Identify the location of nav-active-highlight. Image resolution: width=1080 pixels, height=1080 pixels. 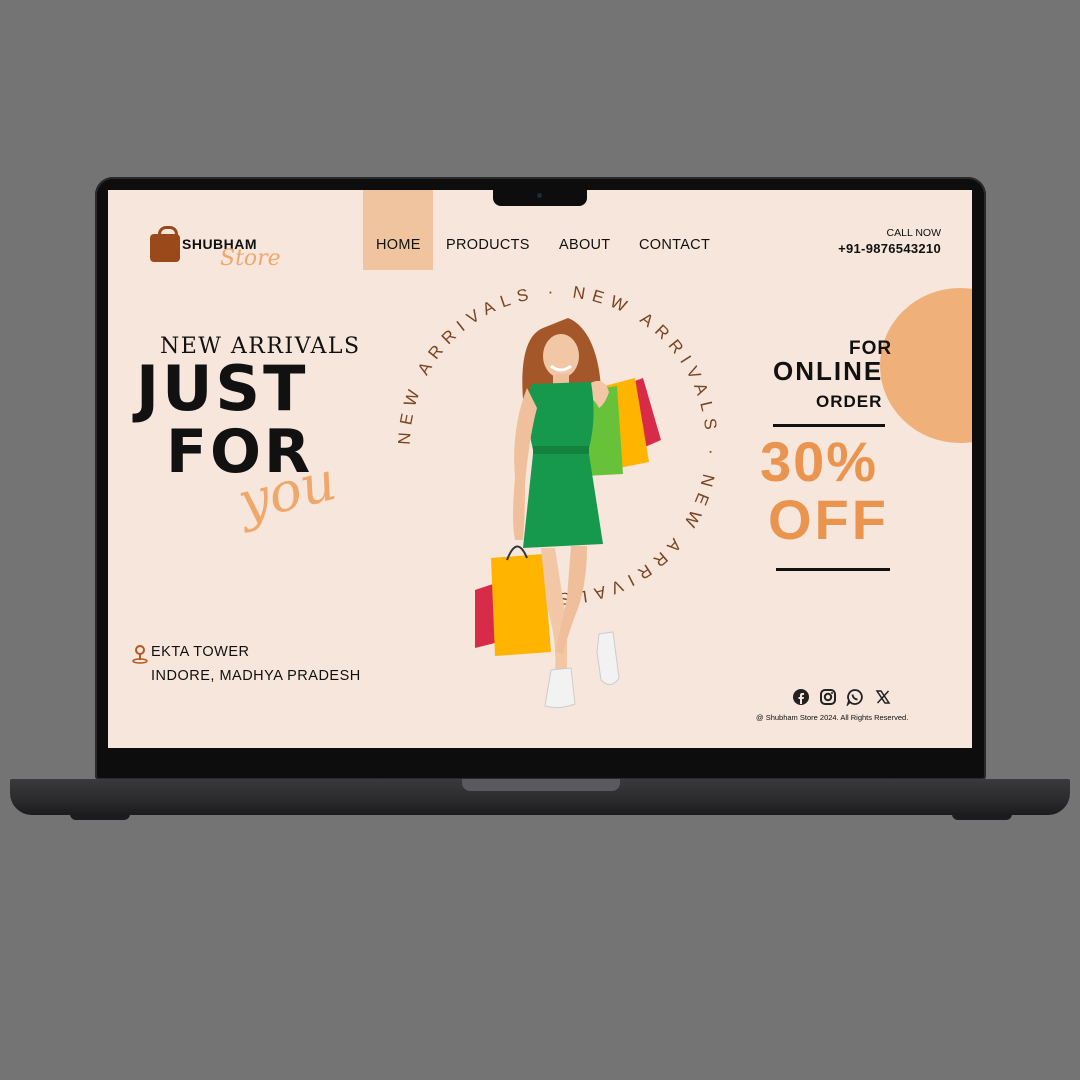
(398, 230).